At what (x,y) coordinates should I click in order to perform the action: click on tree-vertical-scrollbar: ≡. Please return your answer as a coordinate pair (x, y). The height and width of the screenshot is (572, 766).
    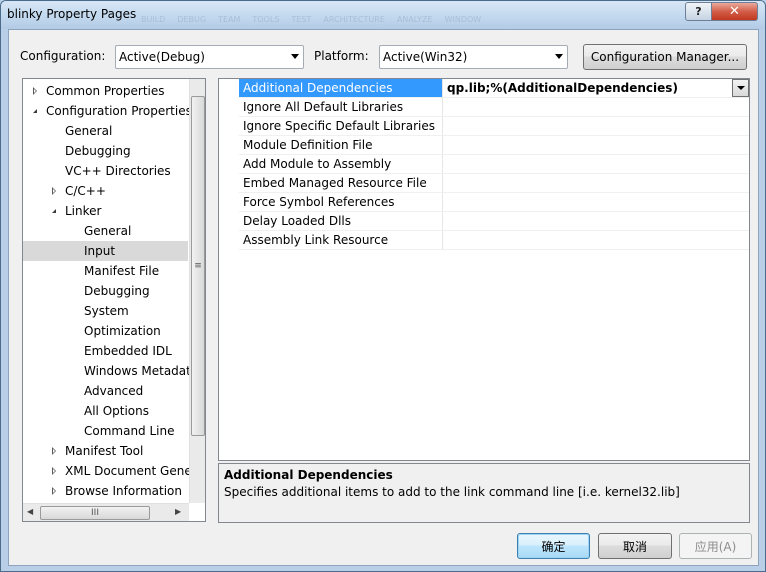
    Looking at the image, I should click on (197, 291).